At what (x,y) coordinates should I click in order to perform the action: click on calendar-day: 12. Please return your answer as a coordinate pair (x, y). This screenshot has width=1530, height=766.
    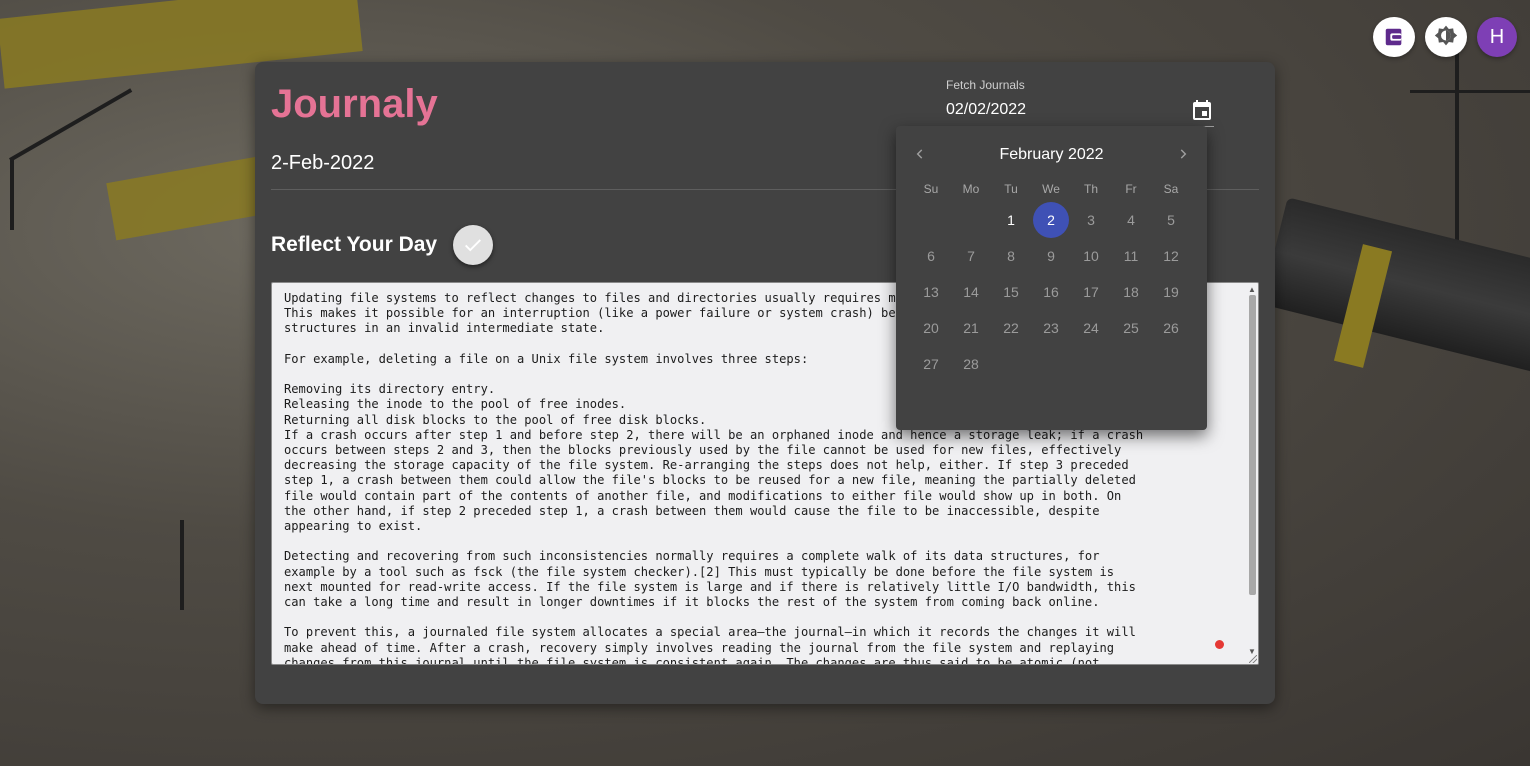
    Looking at the image, I should click on (1171, 256).